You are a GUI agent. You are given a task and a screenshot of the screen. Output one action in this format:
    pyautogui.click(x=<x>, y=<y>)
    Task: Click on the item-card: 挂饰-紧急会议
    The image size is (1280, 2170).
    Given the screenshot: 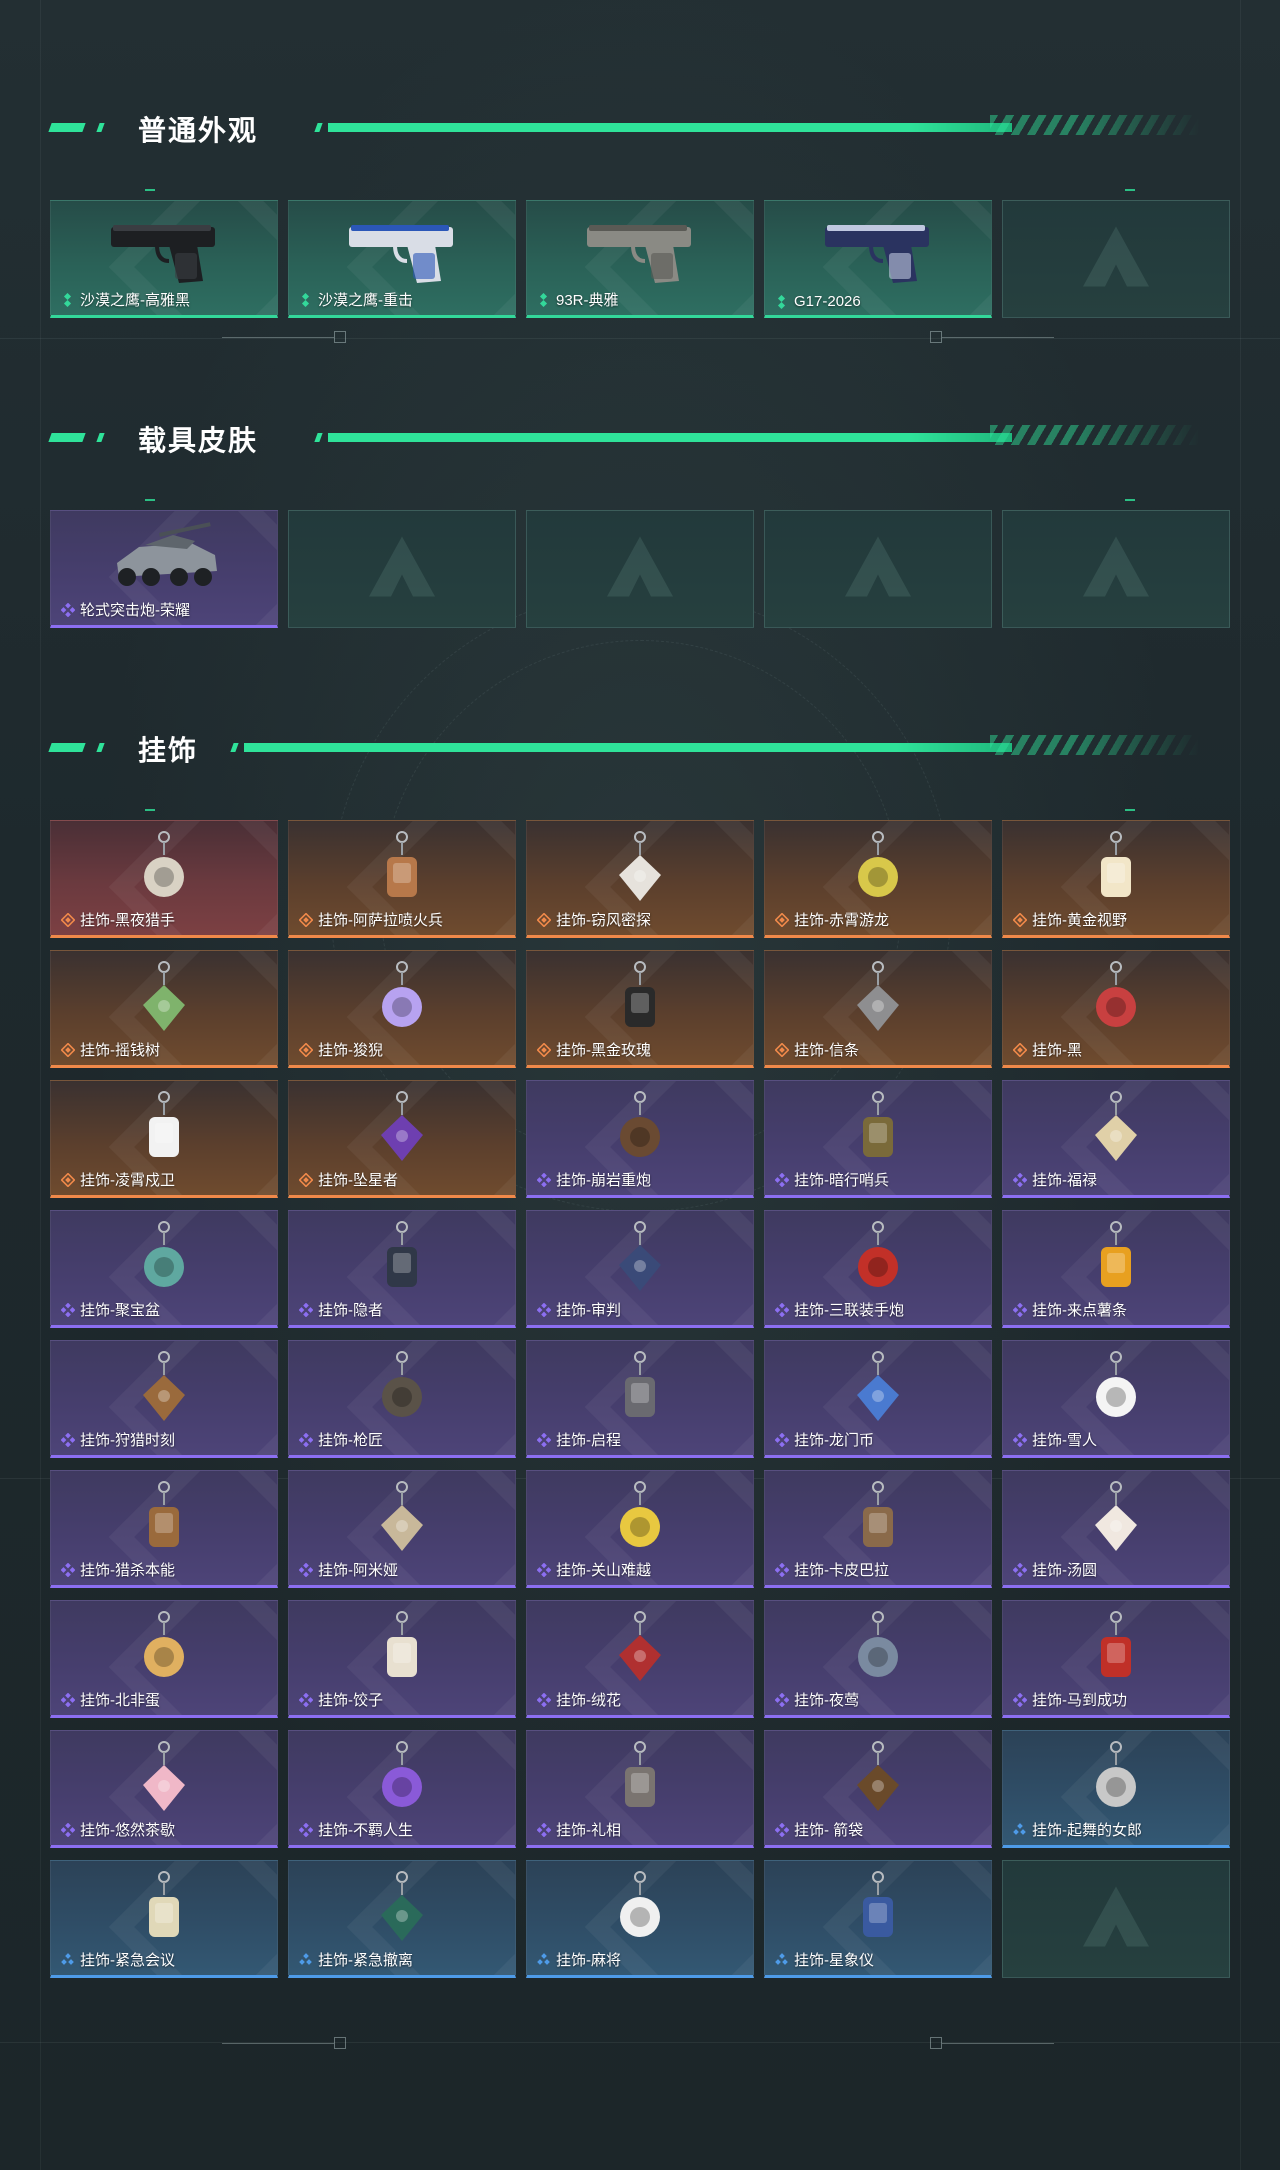 What is the action you would take?
    pyautogui.click(x=164, y=1919)
    